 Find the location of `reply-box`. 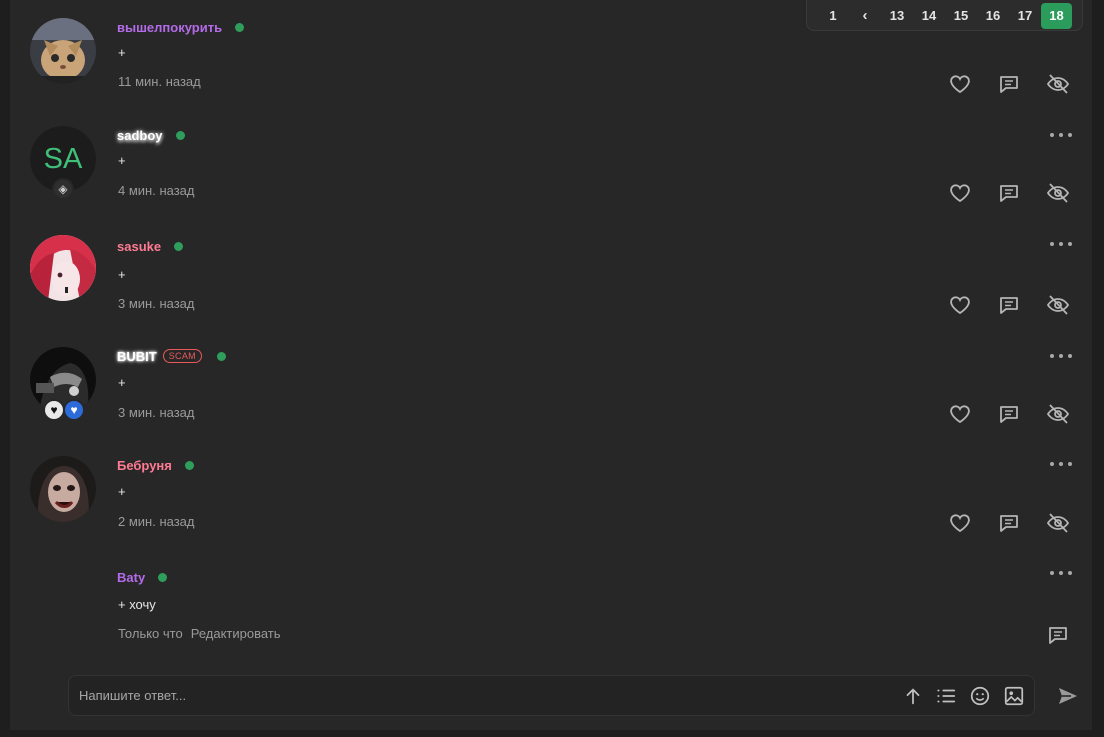

reply-box is located at coordinates (551, 695).